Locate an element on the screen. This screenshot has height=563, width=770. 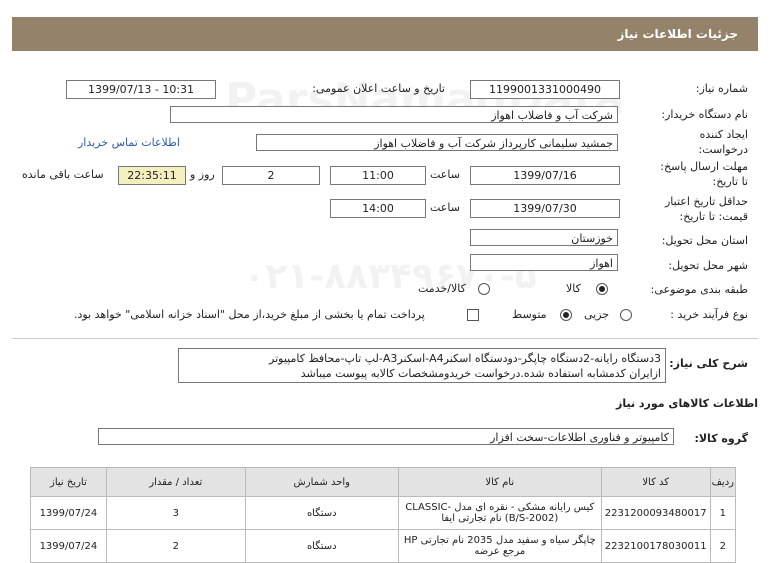
process-minor-label: جزیی is located at coordinates (597, 314).